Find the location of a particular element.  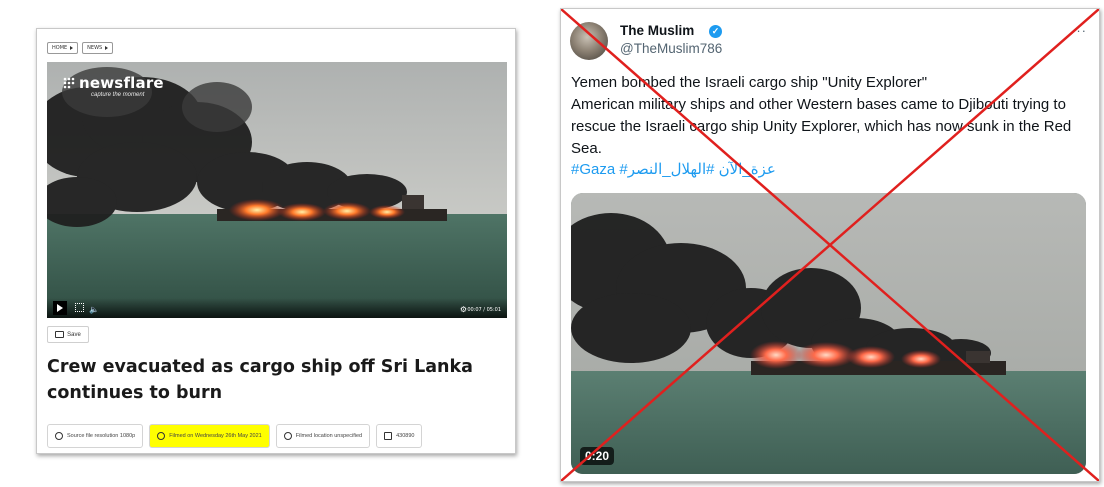

display-name: The Muslim is located at coordinates (657, 30).